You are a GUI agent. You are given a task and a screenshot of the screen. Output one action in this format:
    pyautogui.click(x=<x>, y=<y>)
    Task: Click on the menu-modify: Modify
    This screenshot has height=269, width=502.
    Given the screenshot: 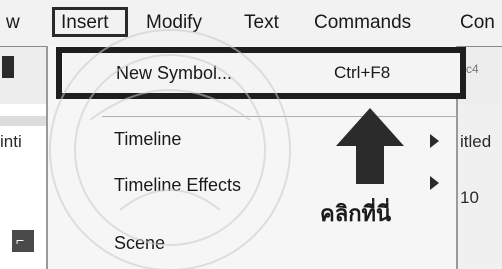 What is the action you would take?
    pyautogui.click(x=174, y=23)
    